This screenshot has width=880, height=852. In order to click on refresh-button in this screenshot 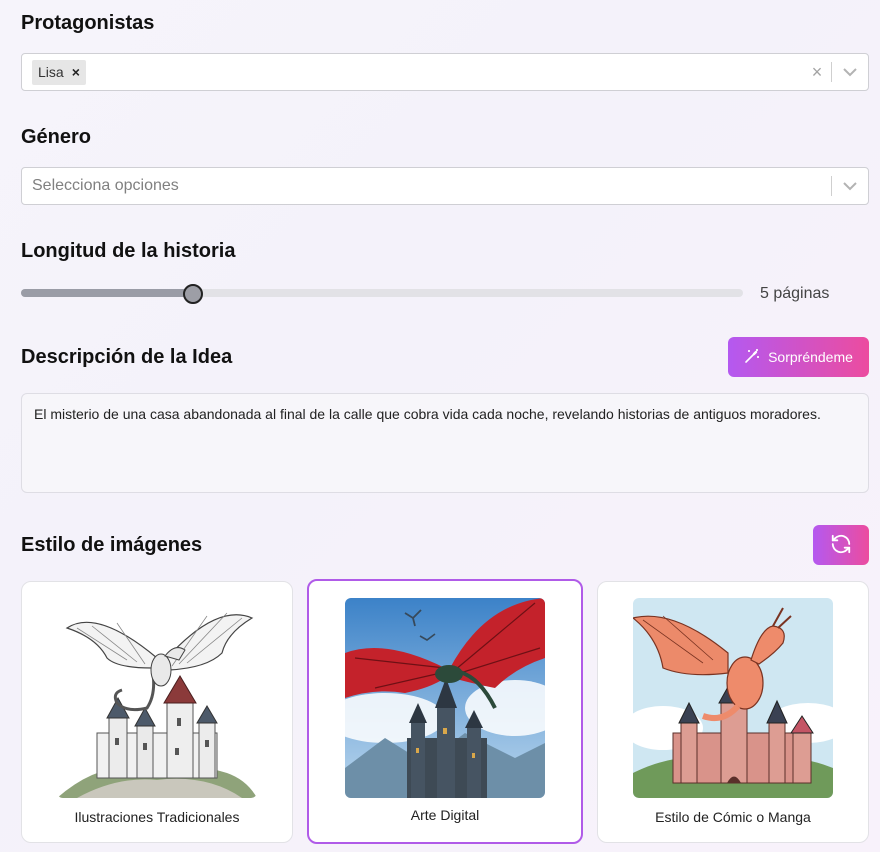, I will do `click(841, 545)`.